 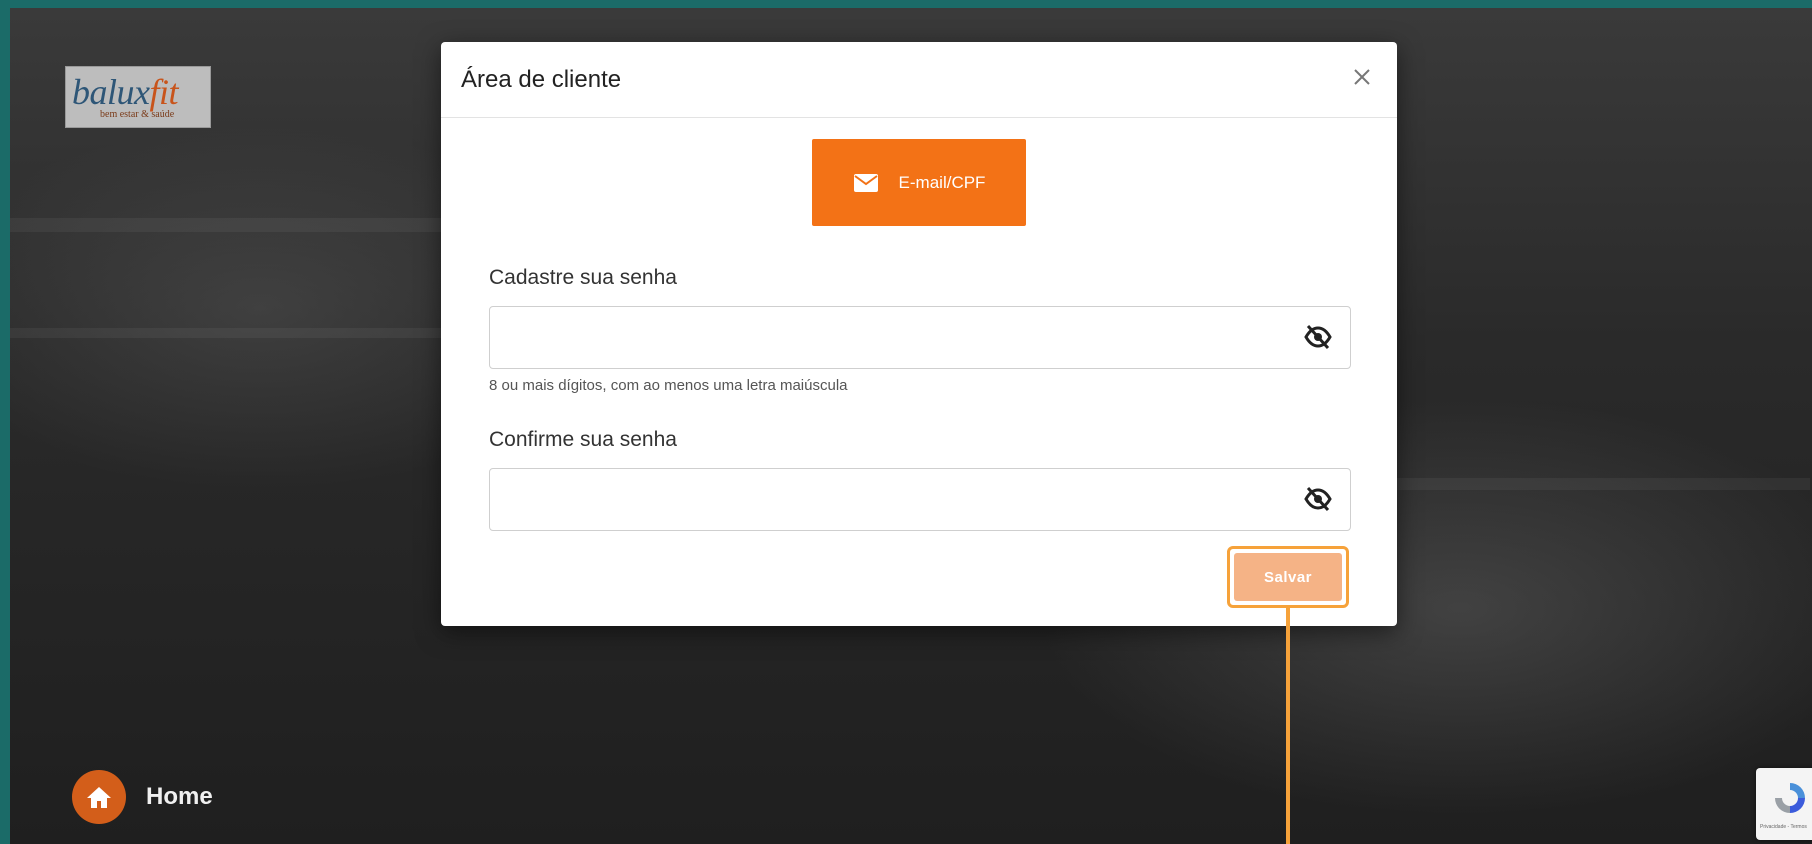 What do you see at coordinates (920, 499) in the screenshot?
I see `confirm-password-field` at bounding box center [920, 499].